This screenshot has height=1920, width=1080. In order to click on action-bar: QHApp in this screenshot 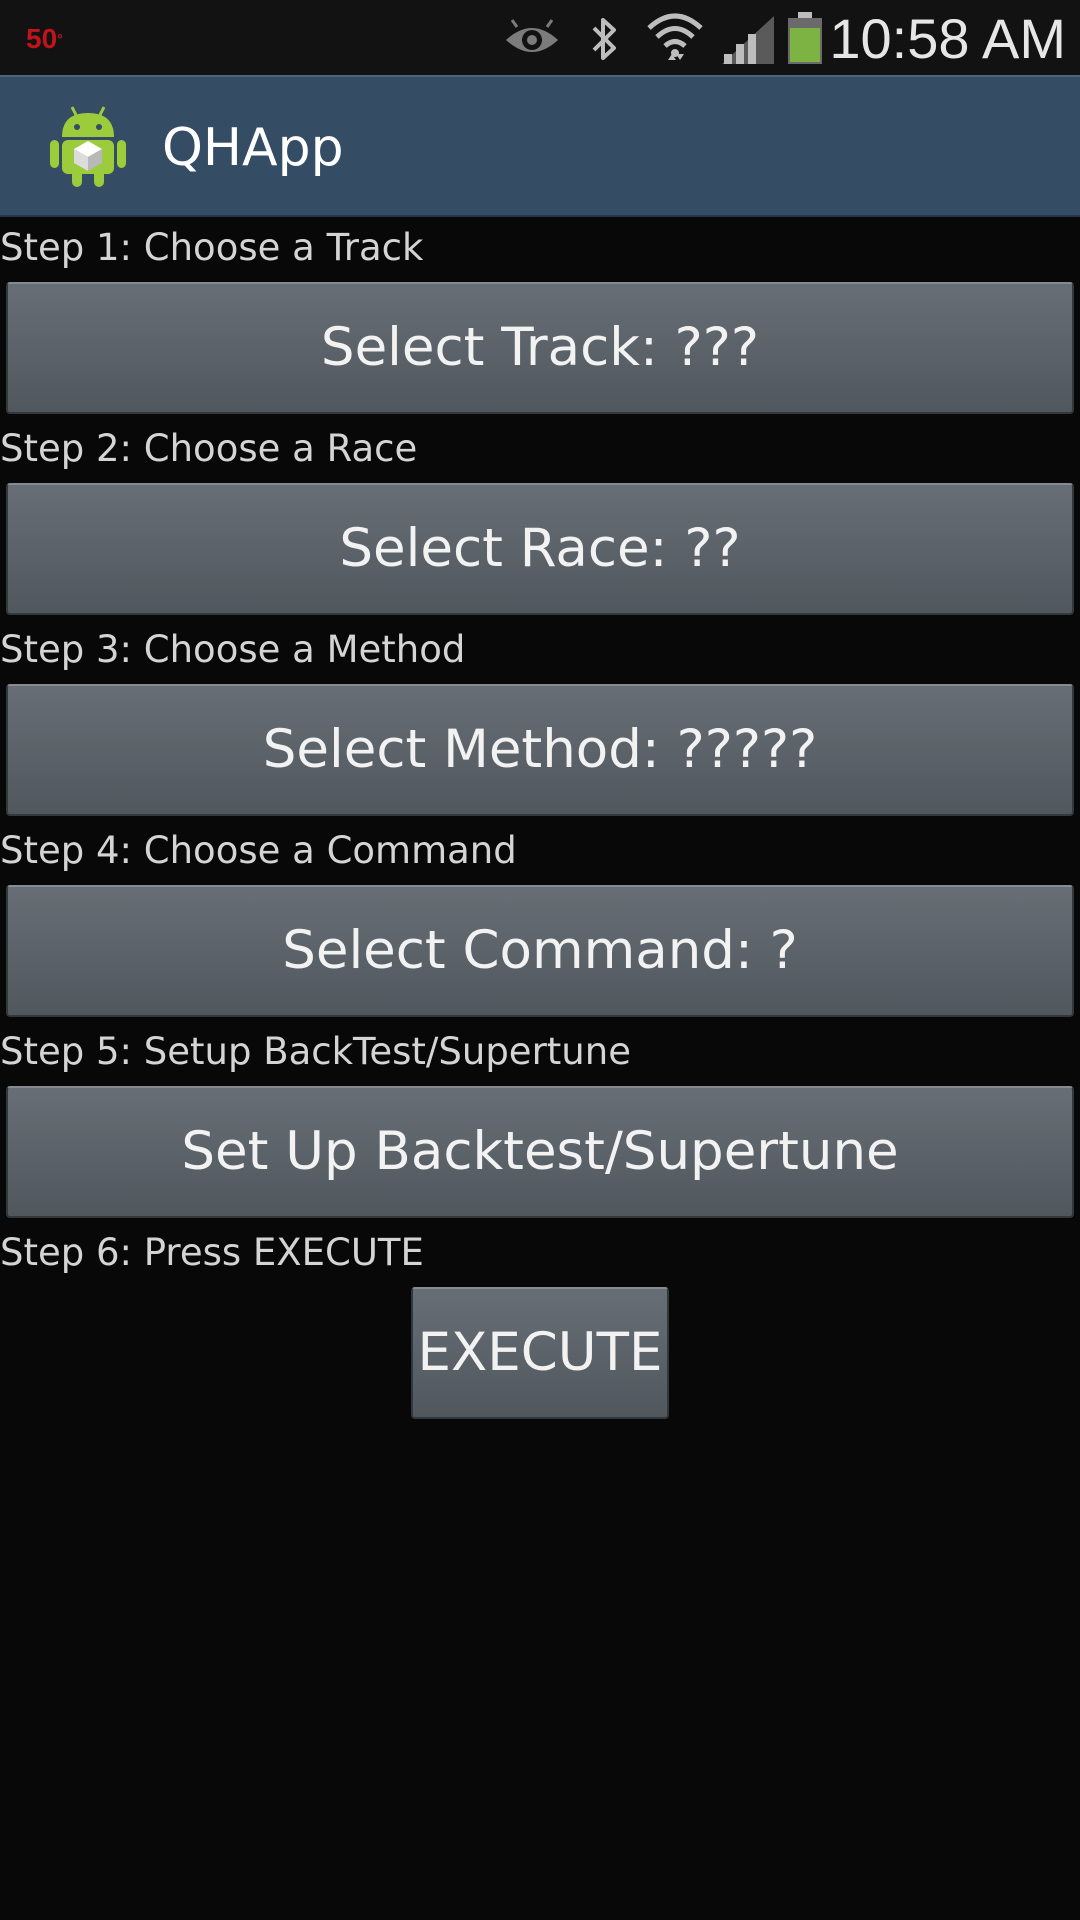, I will do `click(540, 146)`.